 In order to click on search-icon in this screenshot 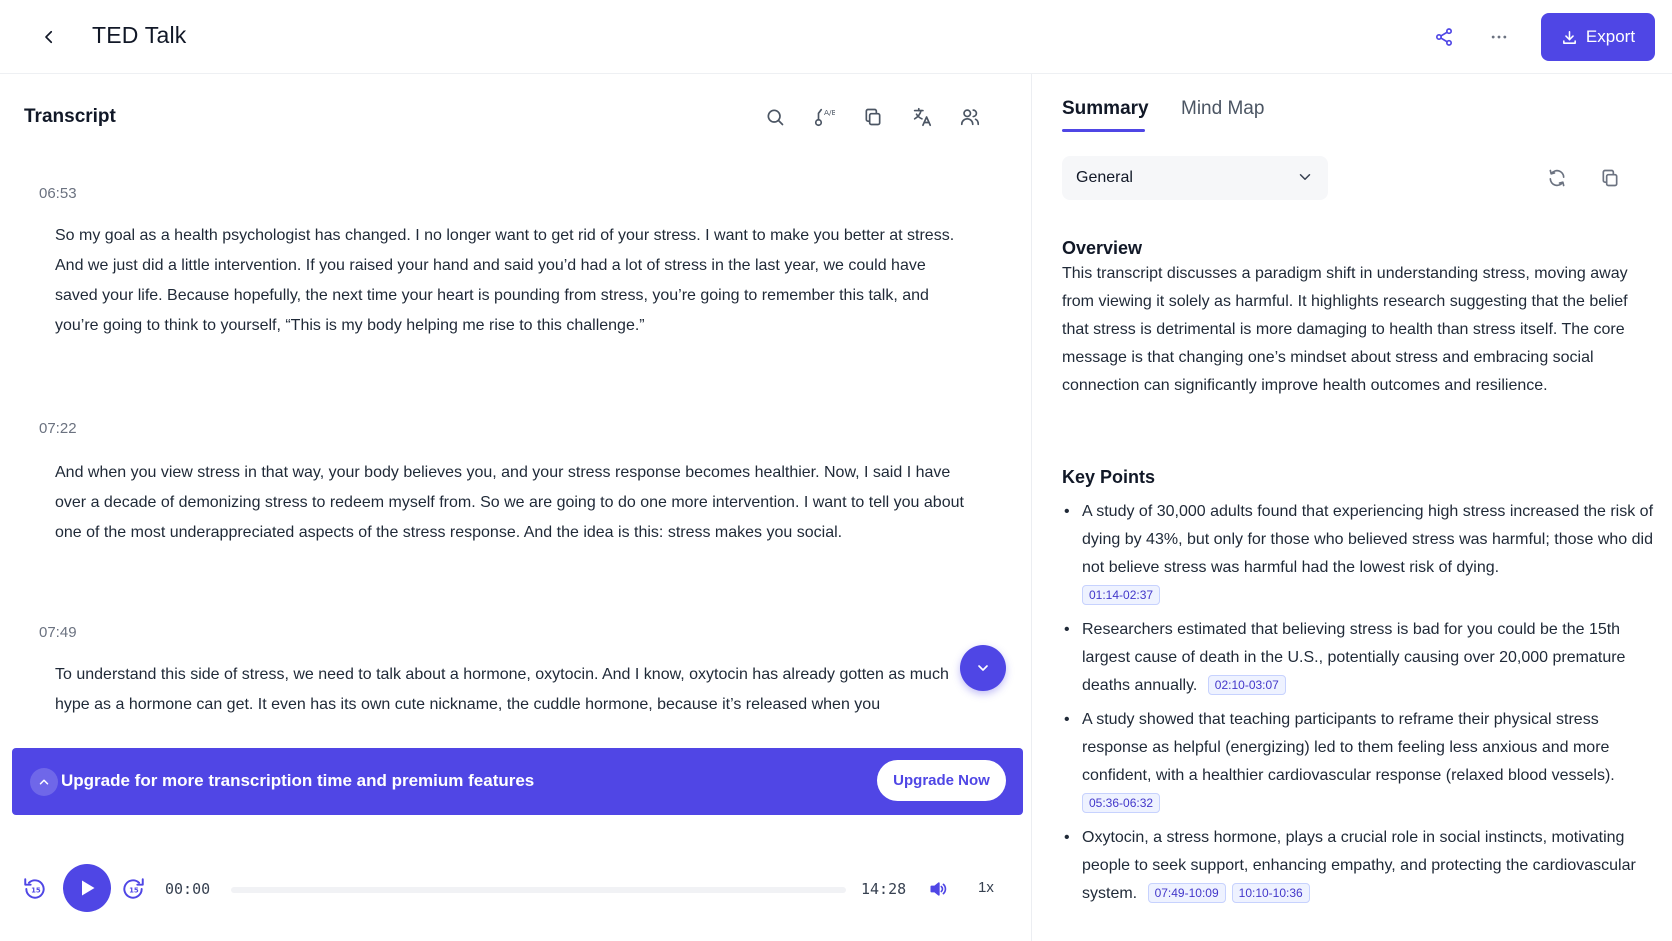, I will do `click(775, 117)`.